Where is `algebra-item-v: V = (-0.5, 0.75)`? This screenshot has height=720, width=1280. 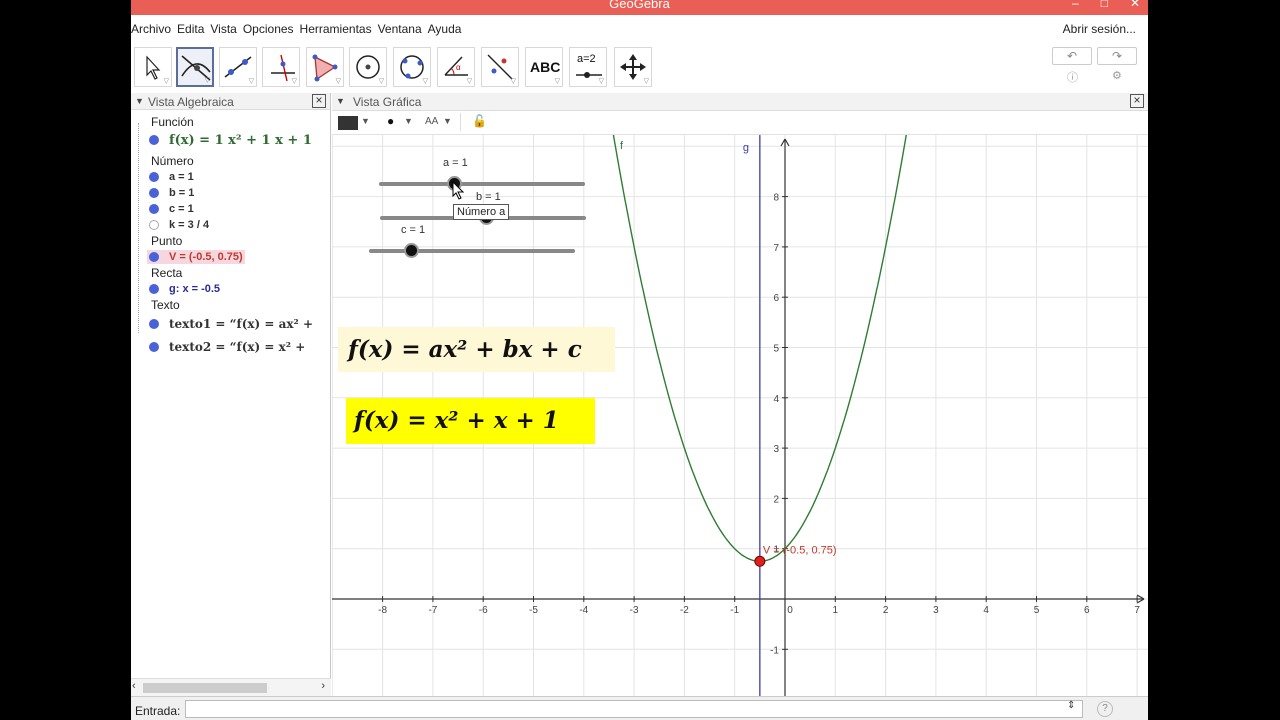 algebra-item-v: V = (-0.5, 0.75) is located at coordinates (196, 257).